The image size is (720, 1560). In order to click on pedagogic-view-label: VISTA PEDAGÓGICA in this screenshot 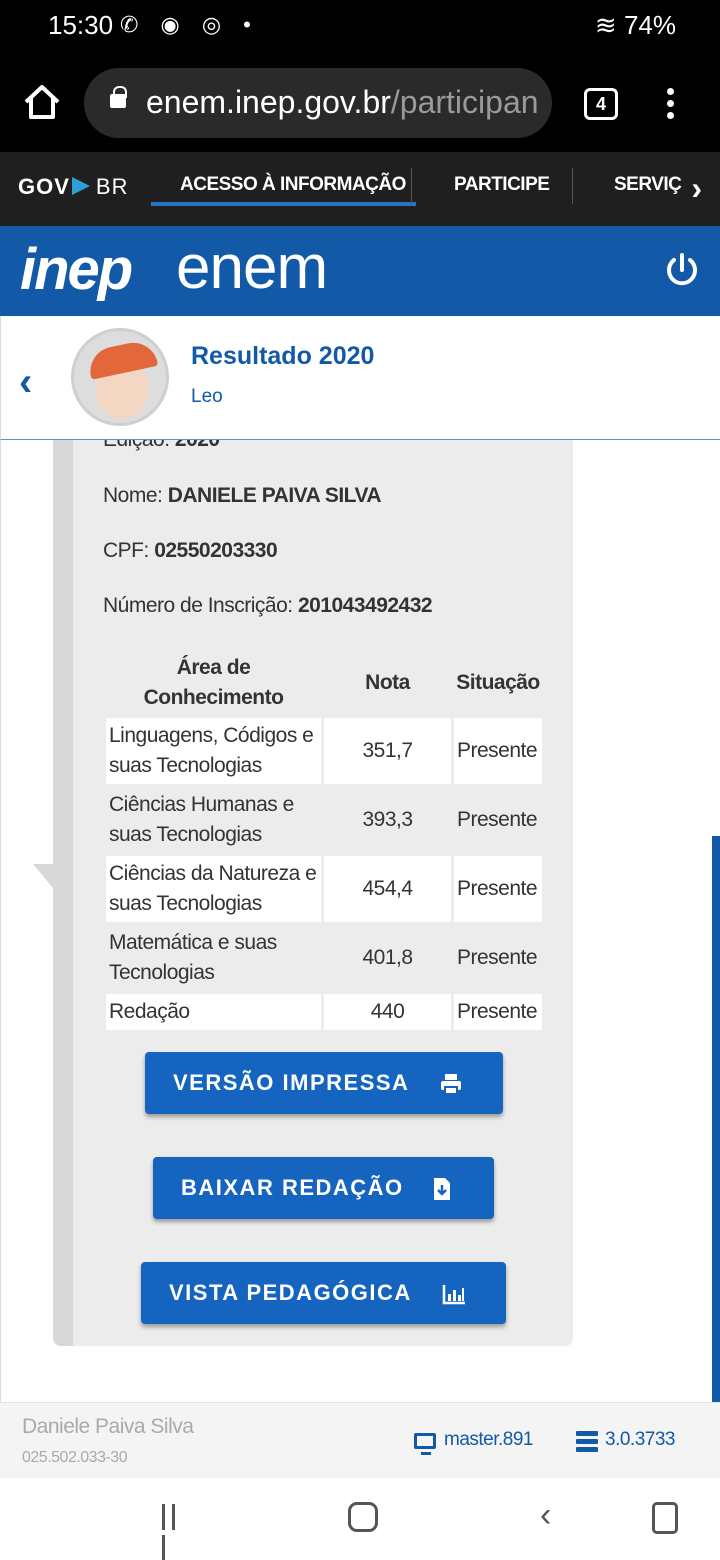, I will do `click(290, 1292)`.